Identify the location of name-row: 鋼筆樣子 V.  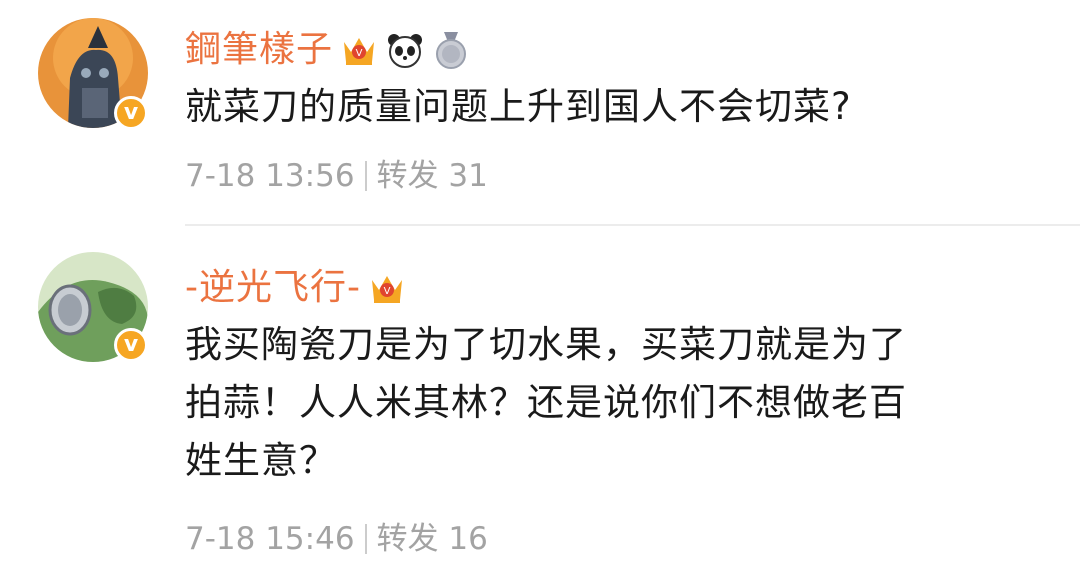
(328, 50).